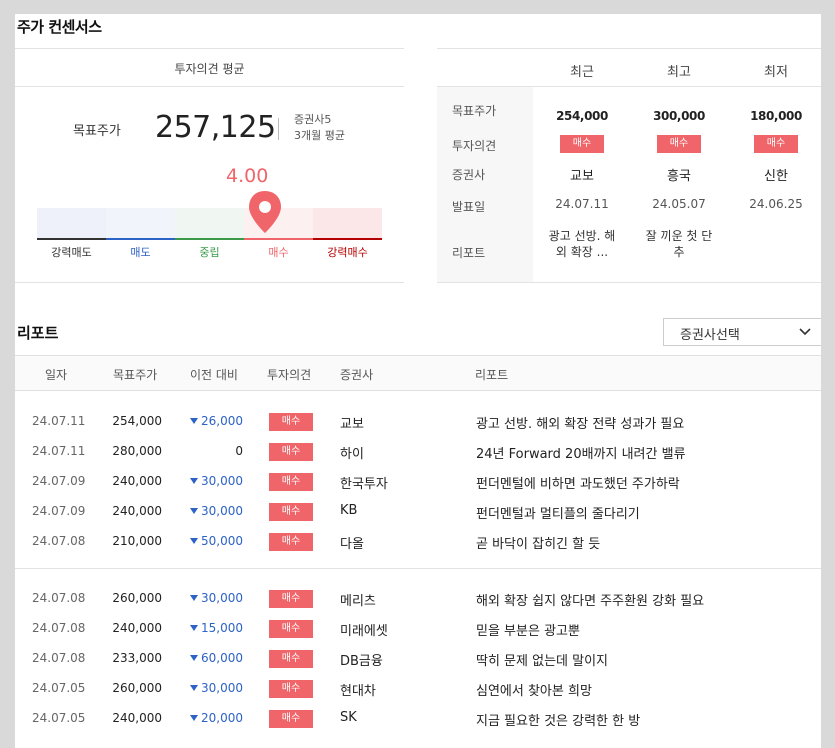 Image resolution: width=835 pixels, height=748 pixels. What do you see at coordinates (805, 332) in the screenshot?
I see `chevron-down-icon` at bounding box center [805, 332].